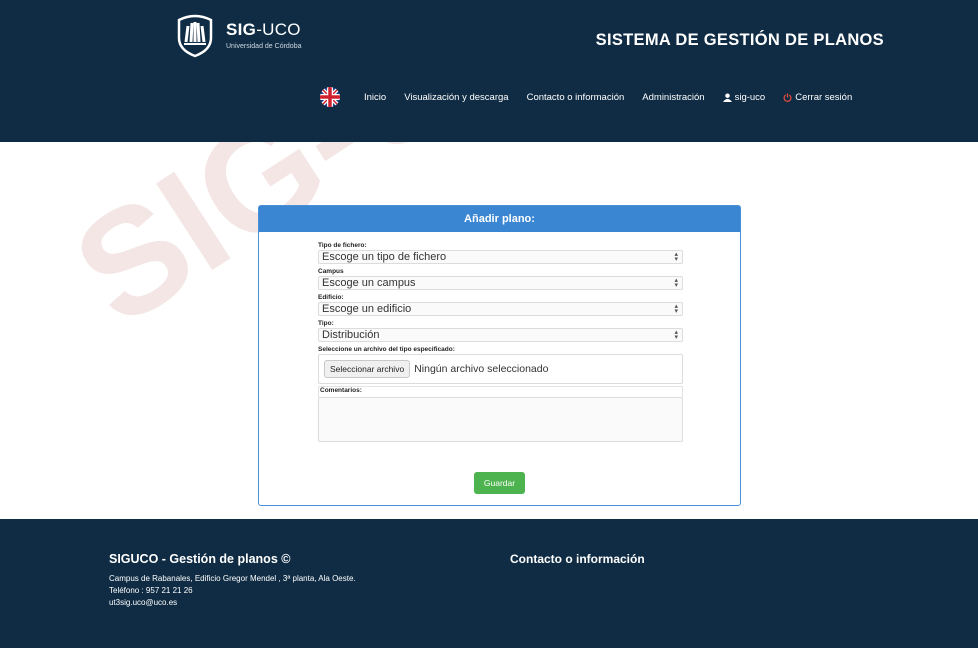 This screenshot has width=978, height=648. I want to click on user-icon, so click(727, 97).